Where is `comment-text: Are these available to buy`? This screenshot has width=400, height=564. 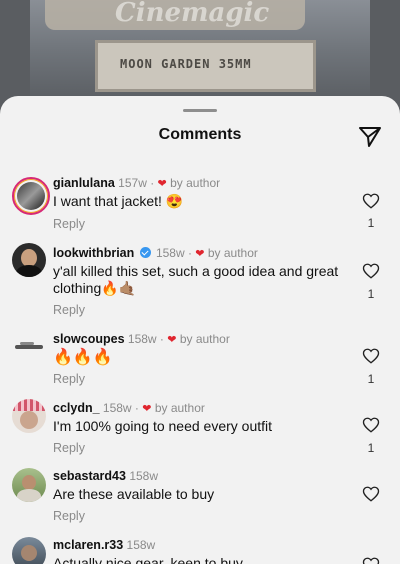
comment-text: Are these available to buy is located at coordinates (134, 494).